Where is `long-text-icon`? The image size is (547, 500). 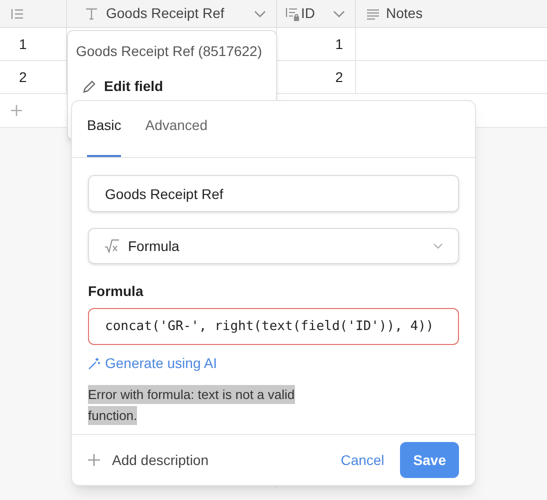
long-text-icon is located at coordinates (373, 14).